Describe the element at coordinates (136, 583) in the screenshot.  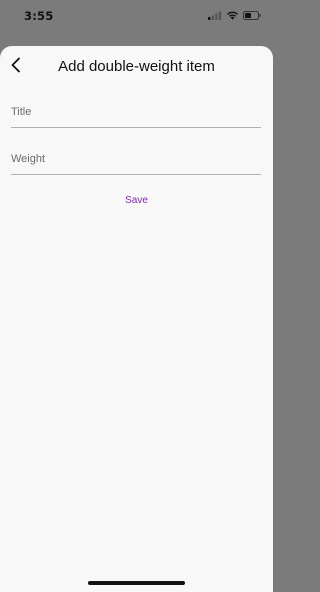
I see `home-indicator` at that location.